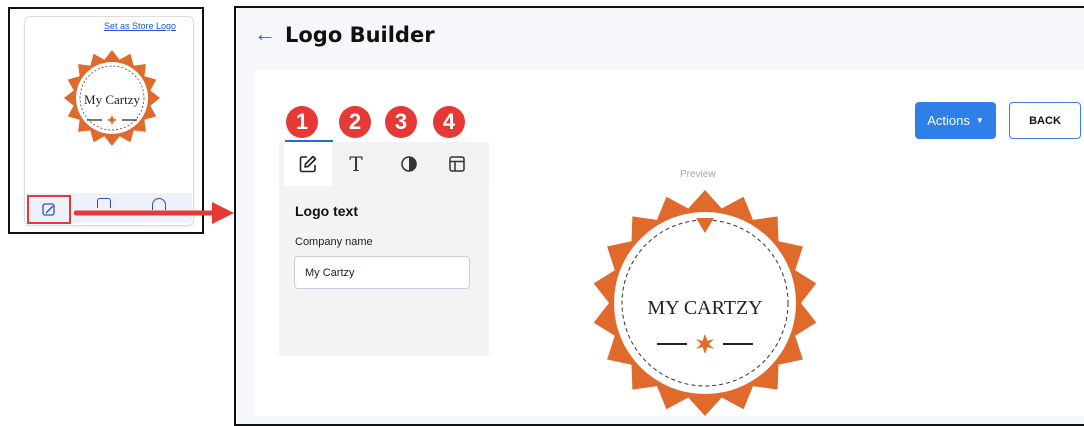 Image resolution: width=1084 pixels, height=426 pixels. What do you see at coordinates (302, 122) in the screenshot?
I see `step-badge-1: 1` at bounding box center [302, 122].